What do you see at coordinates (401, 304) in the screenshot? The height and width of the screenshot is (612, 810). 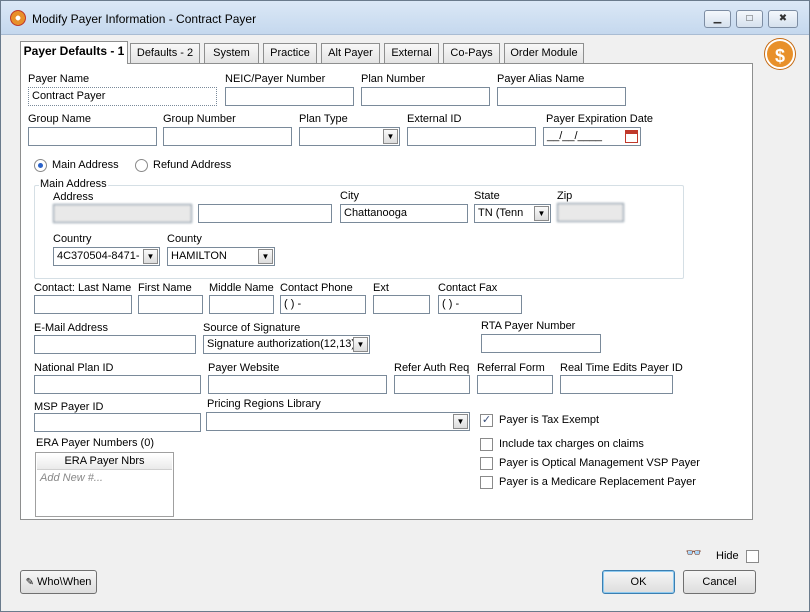 I see `ext-field` at bounding box center [401, 304].